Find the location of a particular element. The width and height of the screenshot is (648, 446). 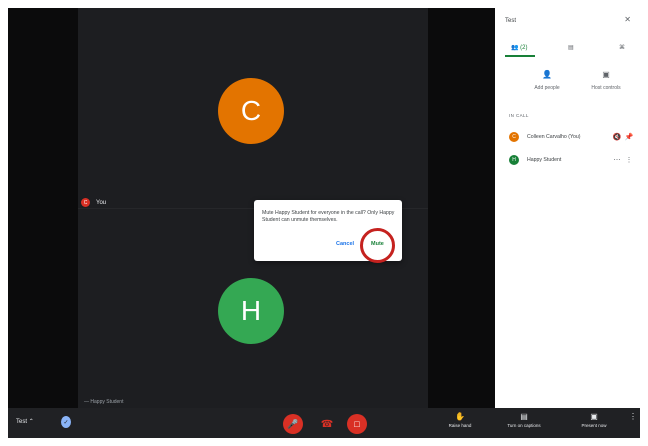

list-item: C Colleen Carvalho (You) 🔇 📌 is located at coordinates (572, 137).